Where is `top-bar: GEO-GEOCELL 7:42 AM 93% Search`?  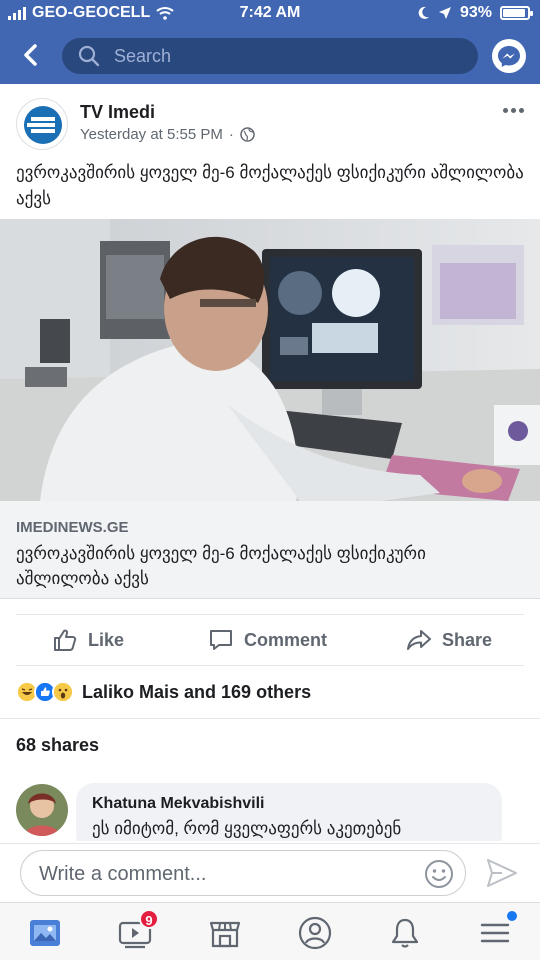
top-bar: GEO-GEOCELL 7:42 AM 93% Search is located at coordinates (270, 42).